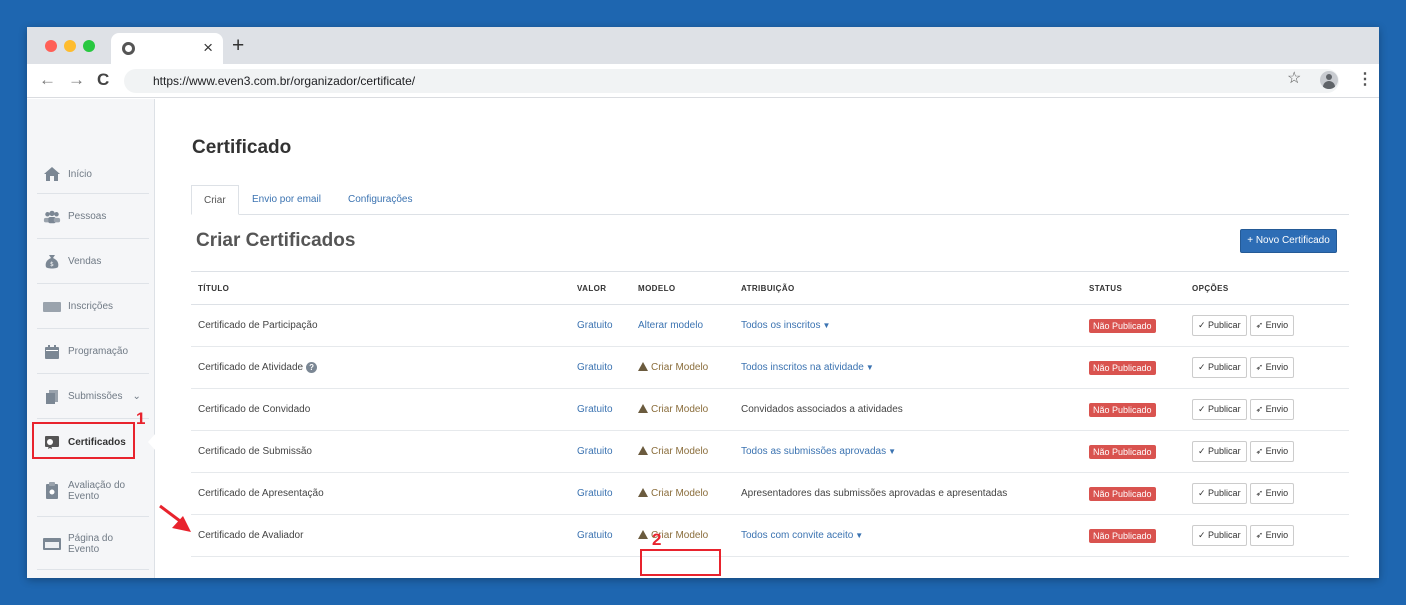 The image size is (1406, 605). I want to click on opcoes-cell: ✓ Publicar ➶ Envio, so click(1270, 535).